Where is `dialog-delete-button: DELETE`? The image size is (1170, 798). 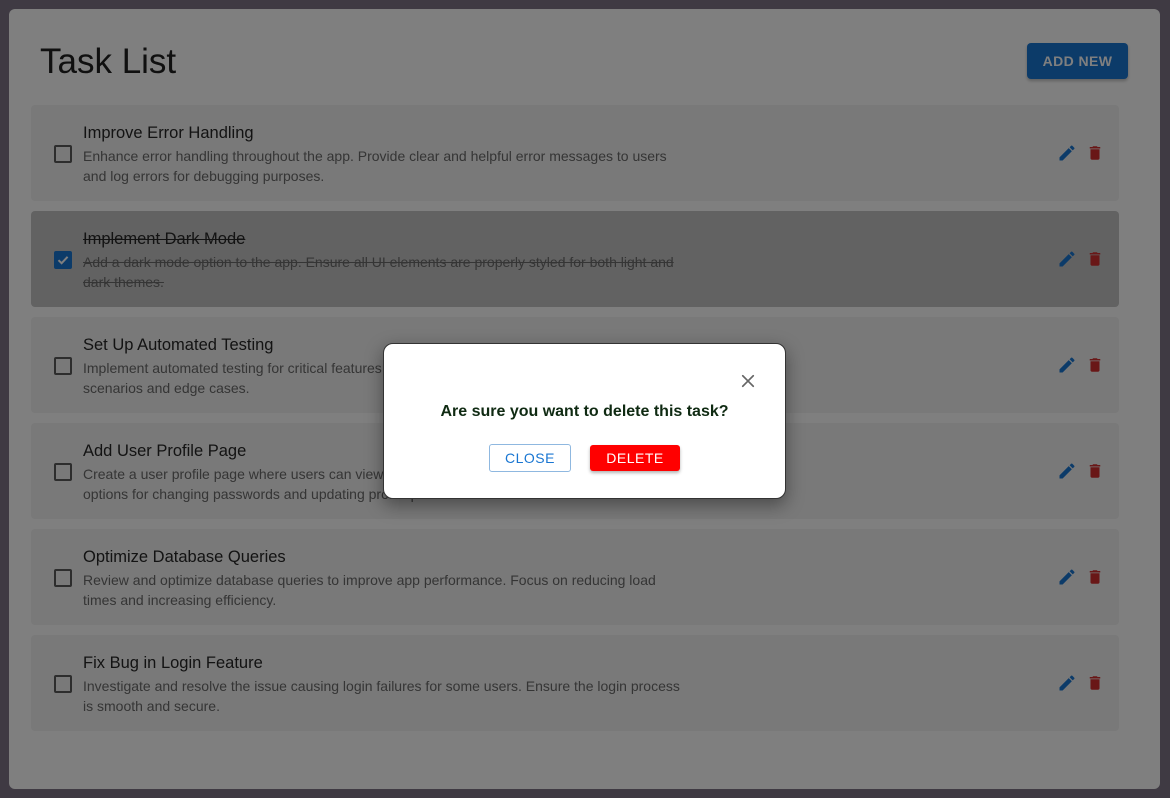
dialog-delete-button: DELETE is located at coordinates (635, 458).